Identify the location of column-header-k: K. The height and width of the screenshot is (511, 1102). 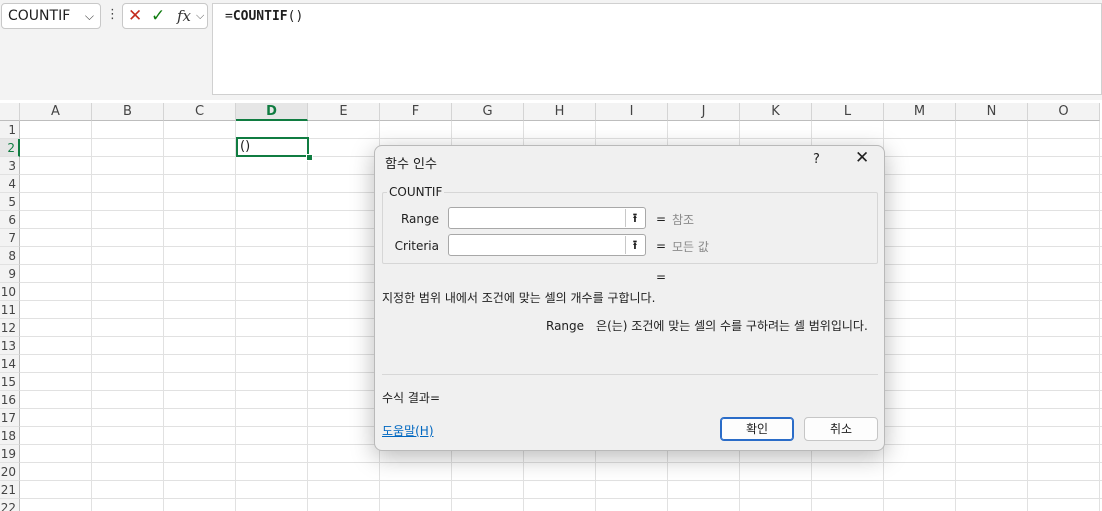
(776, 112).